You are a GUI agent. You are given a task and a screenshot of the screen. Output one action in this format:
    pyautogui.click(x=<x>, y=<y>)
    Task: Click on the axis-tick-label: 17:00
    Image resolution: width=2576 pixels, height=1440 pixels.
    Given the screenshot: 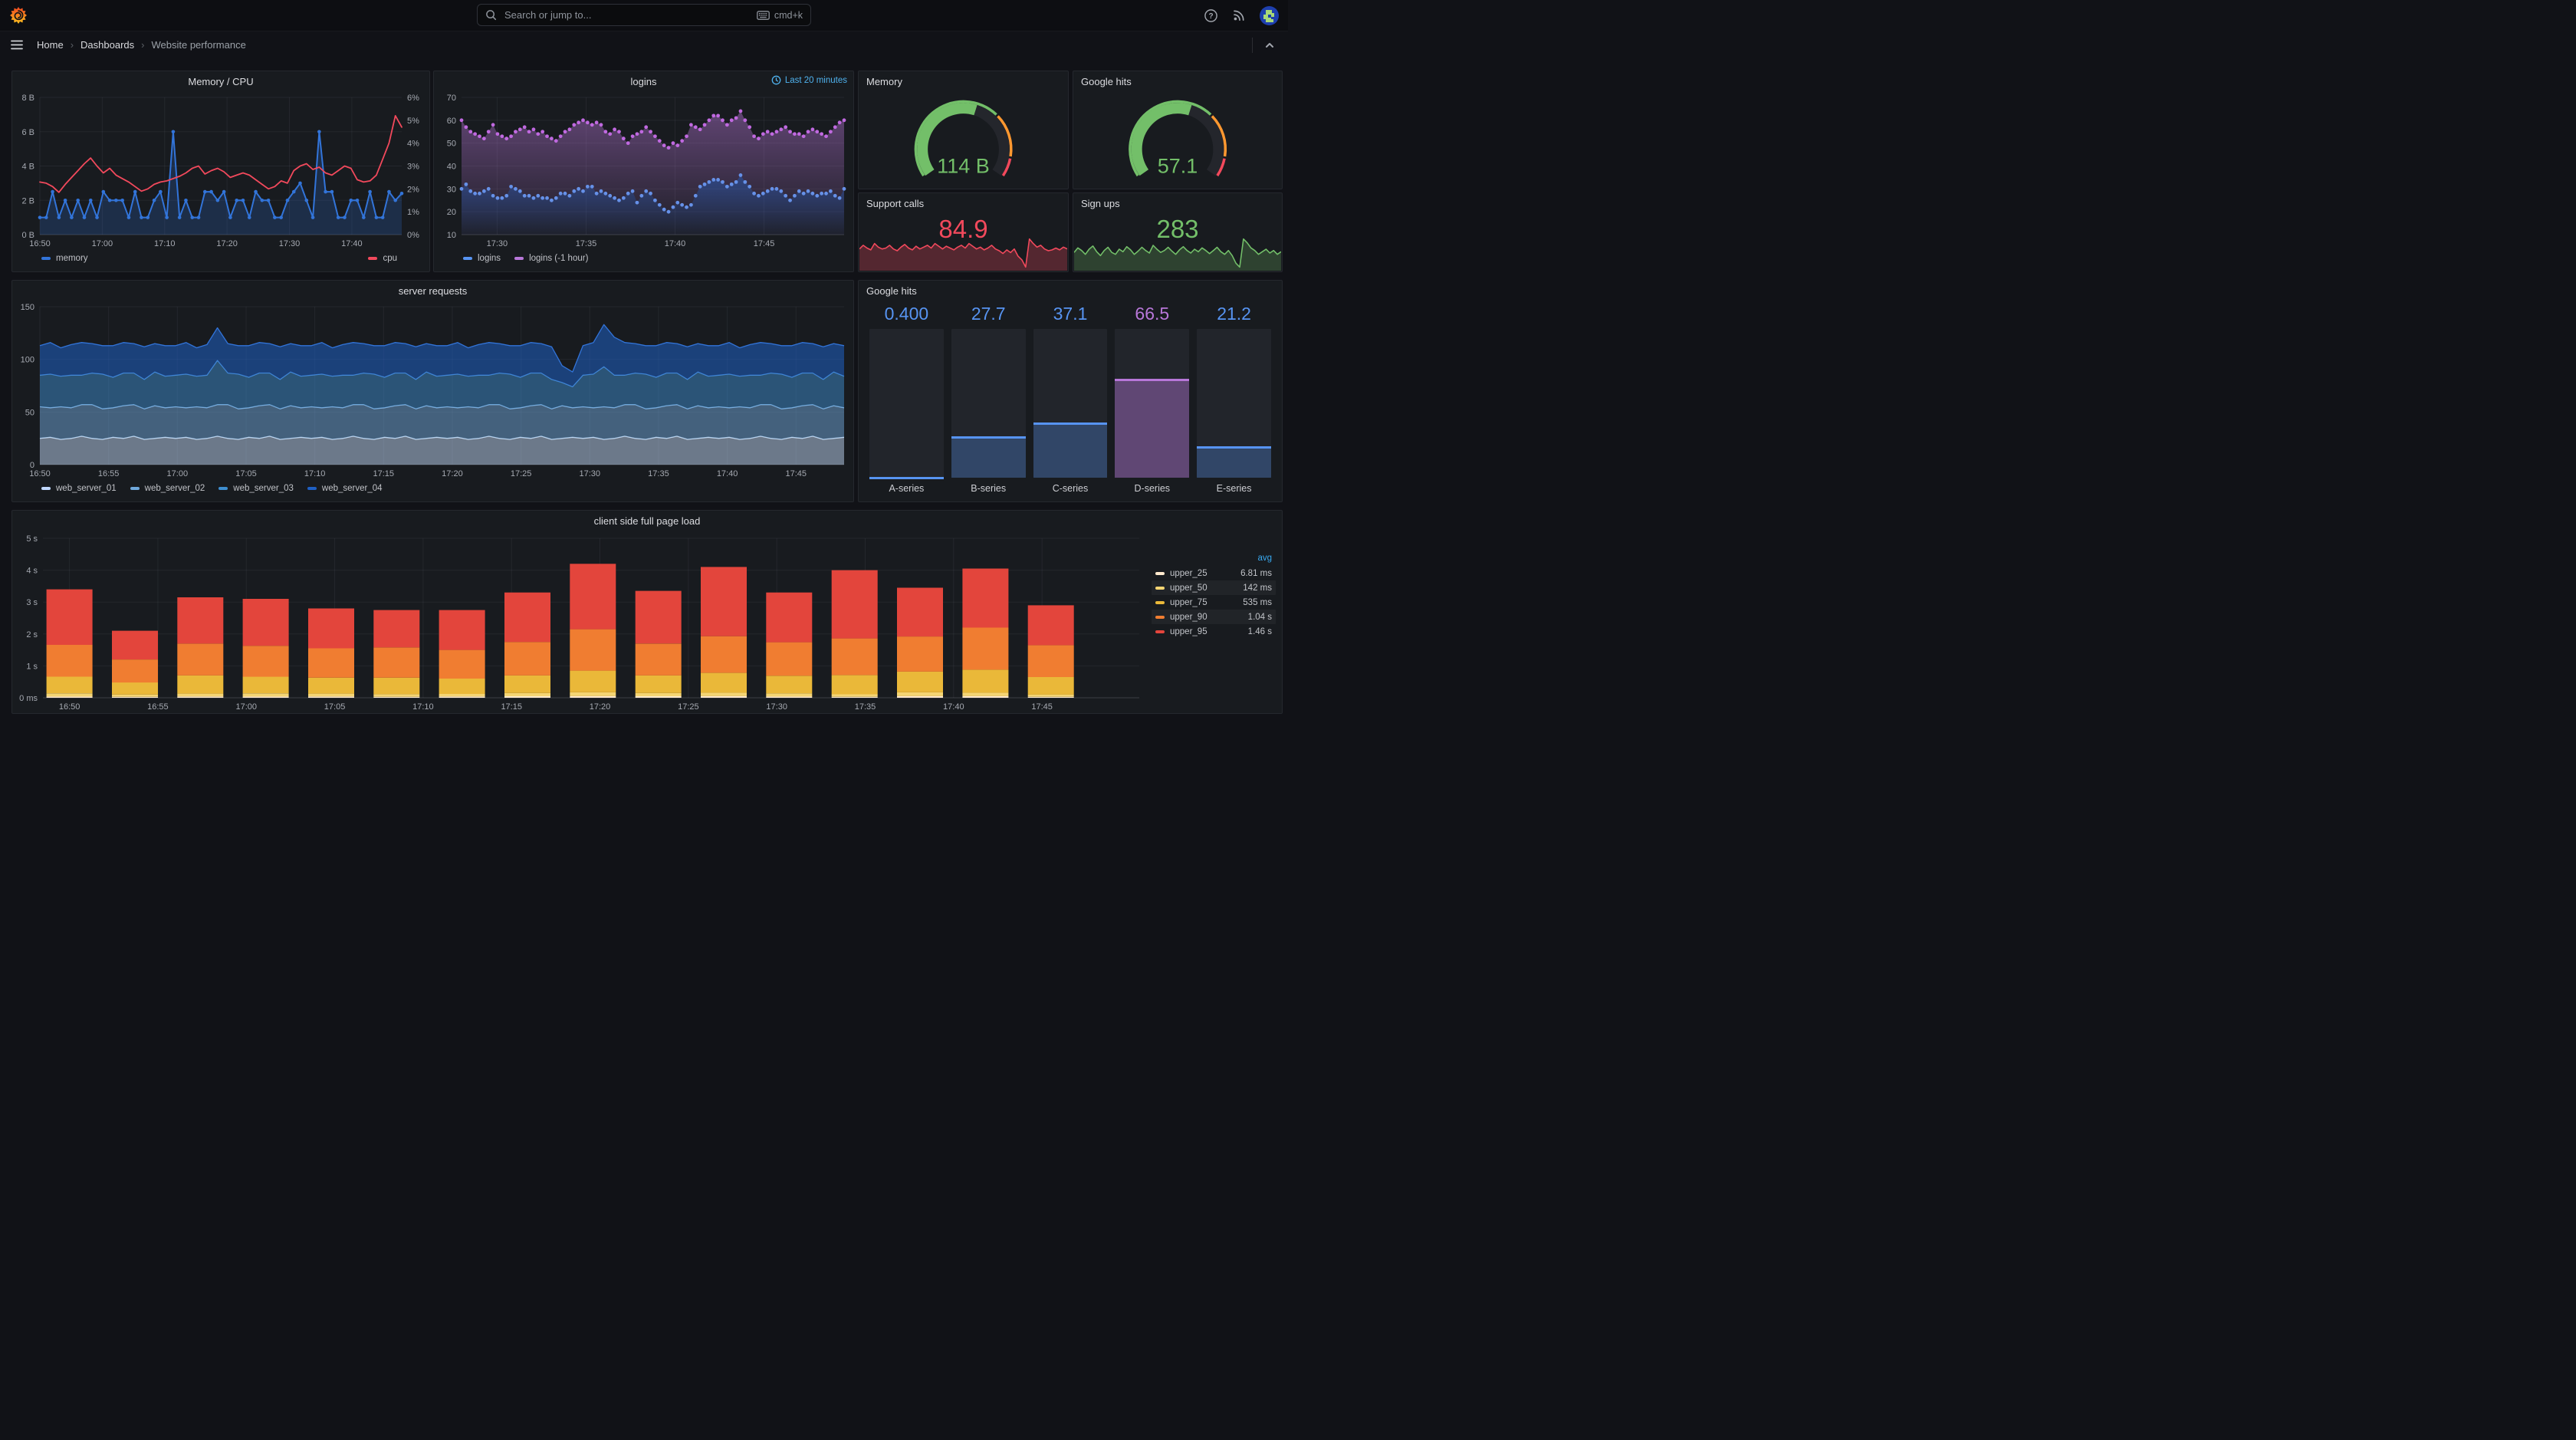 What is the action you would take?
    pyautogui.click(x=102, y=243)
    